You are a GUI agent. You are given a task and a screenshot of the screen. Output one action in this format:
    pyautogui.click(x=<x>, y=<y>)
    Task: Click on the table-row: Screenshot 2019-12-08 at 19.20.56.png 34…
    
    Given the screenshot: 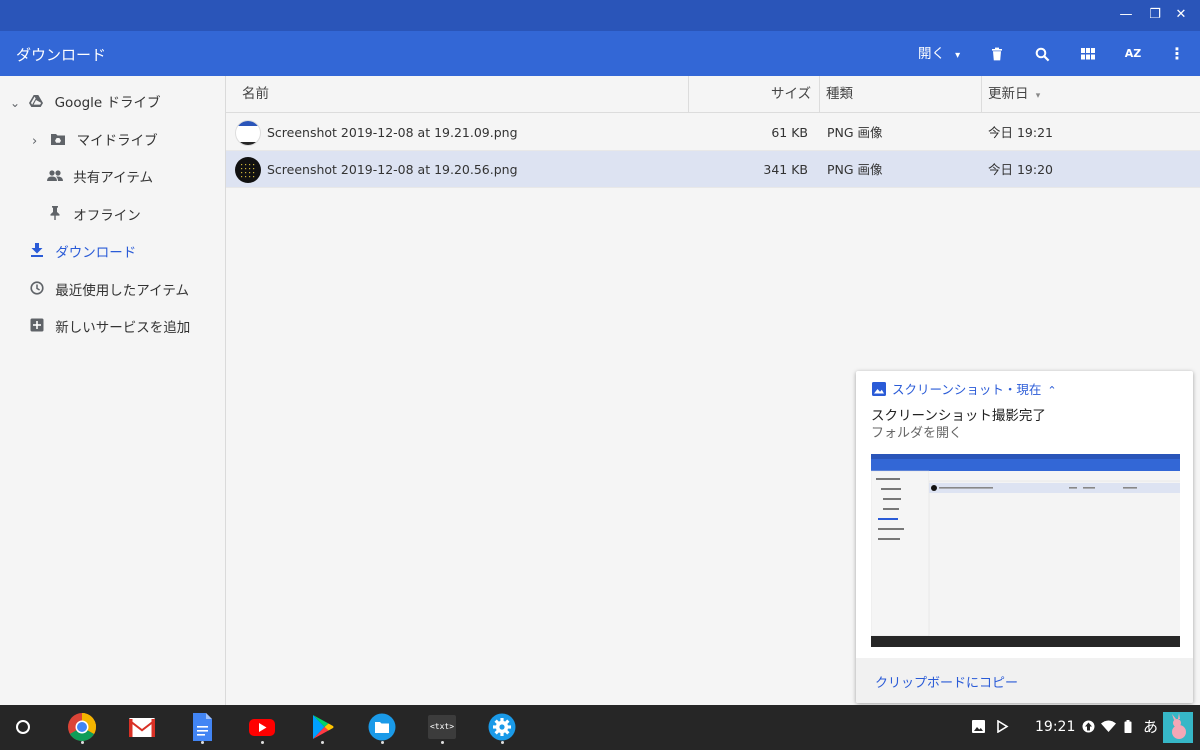 What is the action you would take?
    pyautogui.click(x=713, y=169)
    